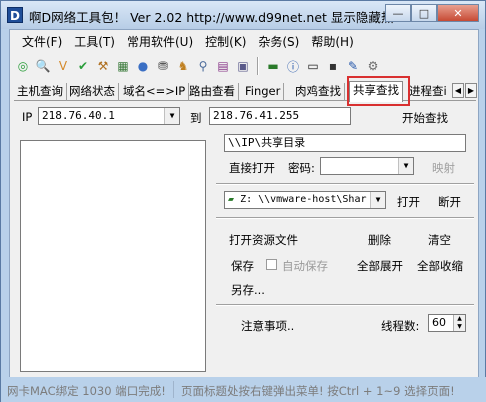 The image size is (486, 402). What do you see at coordinates (252, 168) in the screenshot?
I see `direct-open-button: 直接打开` at bounding box center [252, 168].